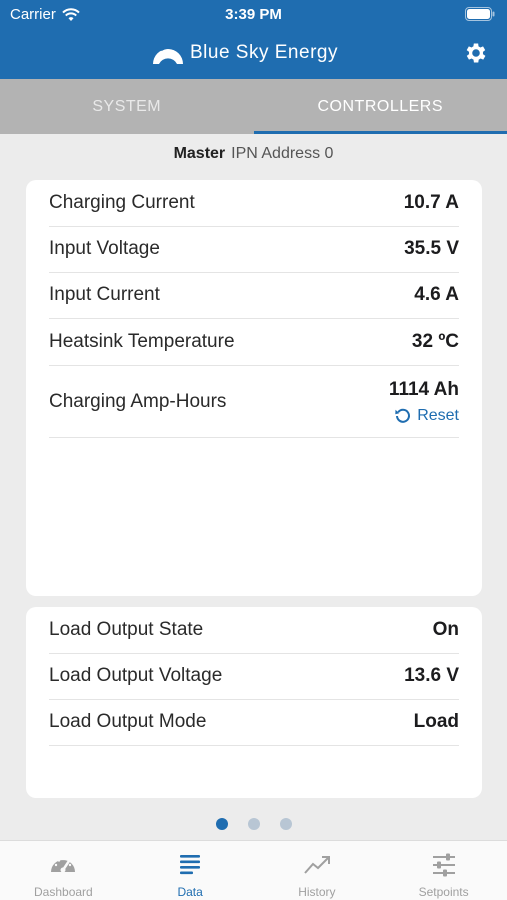 The width and height of the screenshot is (507, 900). I want to click on brand-name: Blue Sky Energy, so click(264, 52).